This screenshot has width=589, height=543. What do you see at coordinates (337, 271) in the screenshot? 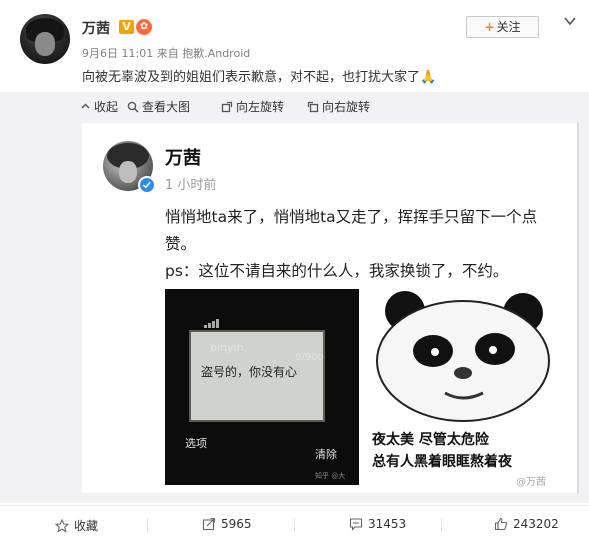
I see `screenshot-body-line2: ps：这位不请自来的什么人，我家换锁了，不约。` at bounding box center [337, 271].